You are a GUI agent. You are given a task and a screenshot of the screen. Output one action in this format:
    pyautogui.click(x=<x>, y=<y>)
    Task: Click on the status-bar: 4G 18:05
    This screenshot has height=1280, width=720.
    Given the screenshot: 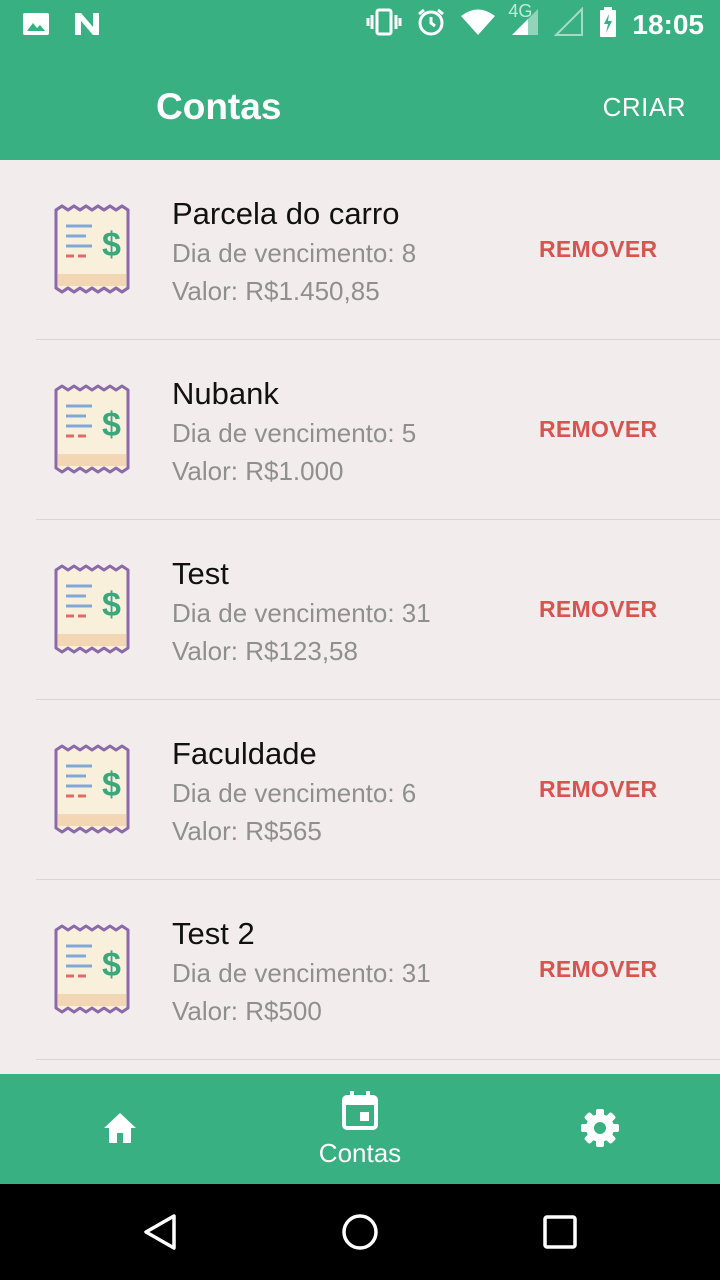 What is the action you would take?
    pyautogui.click(x=360, y=24)
    